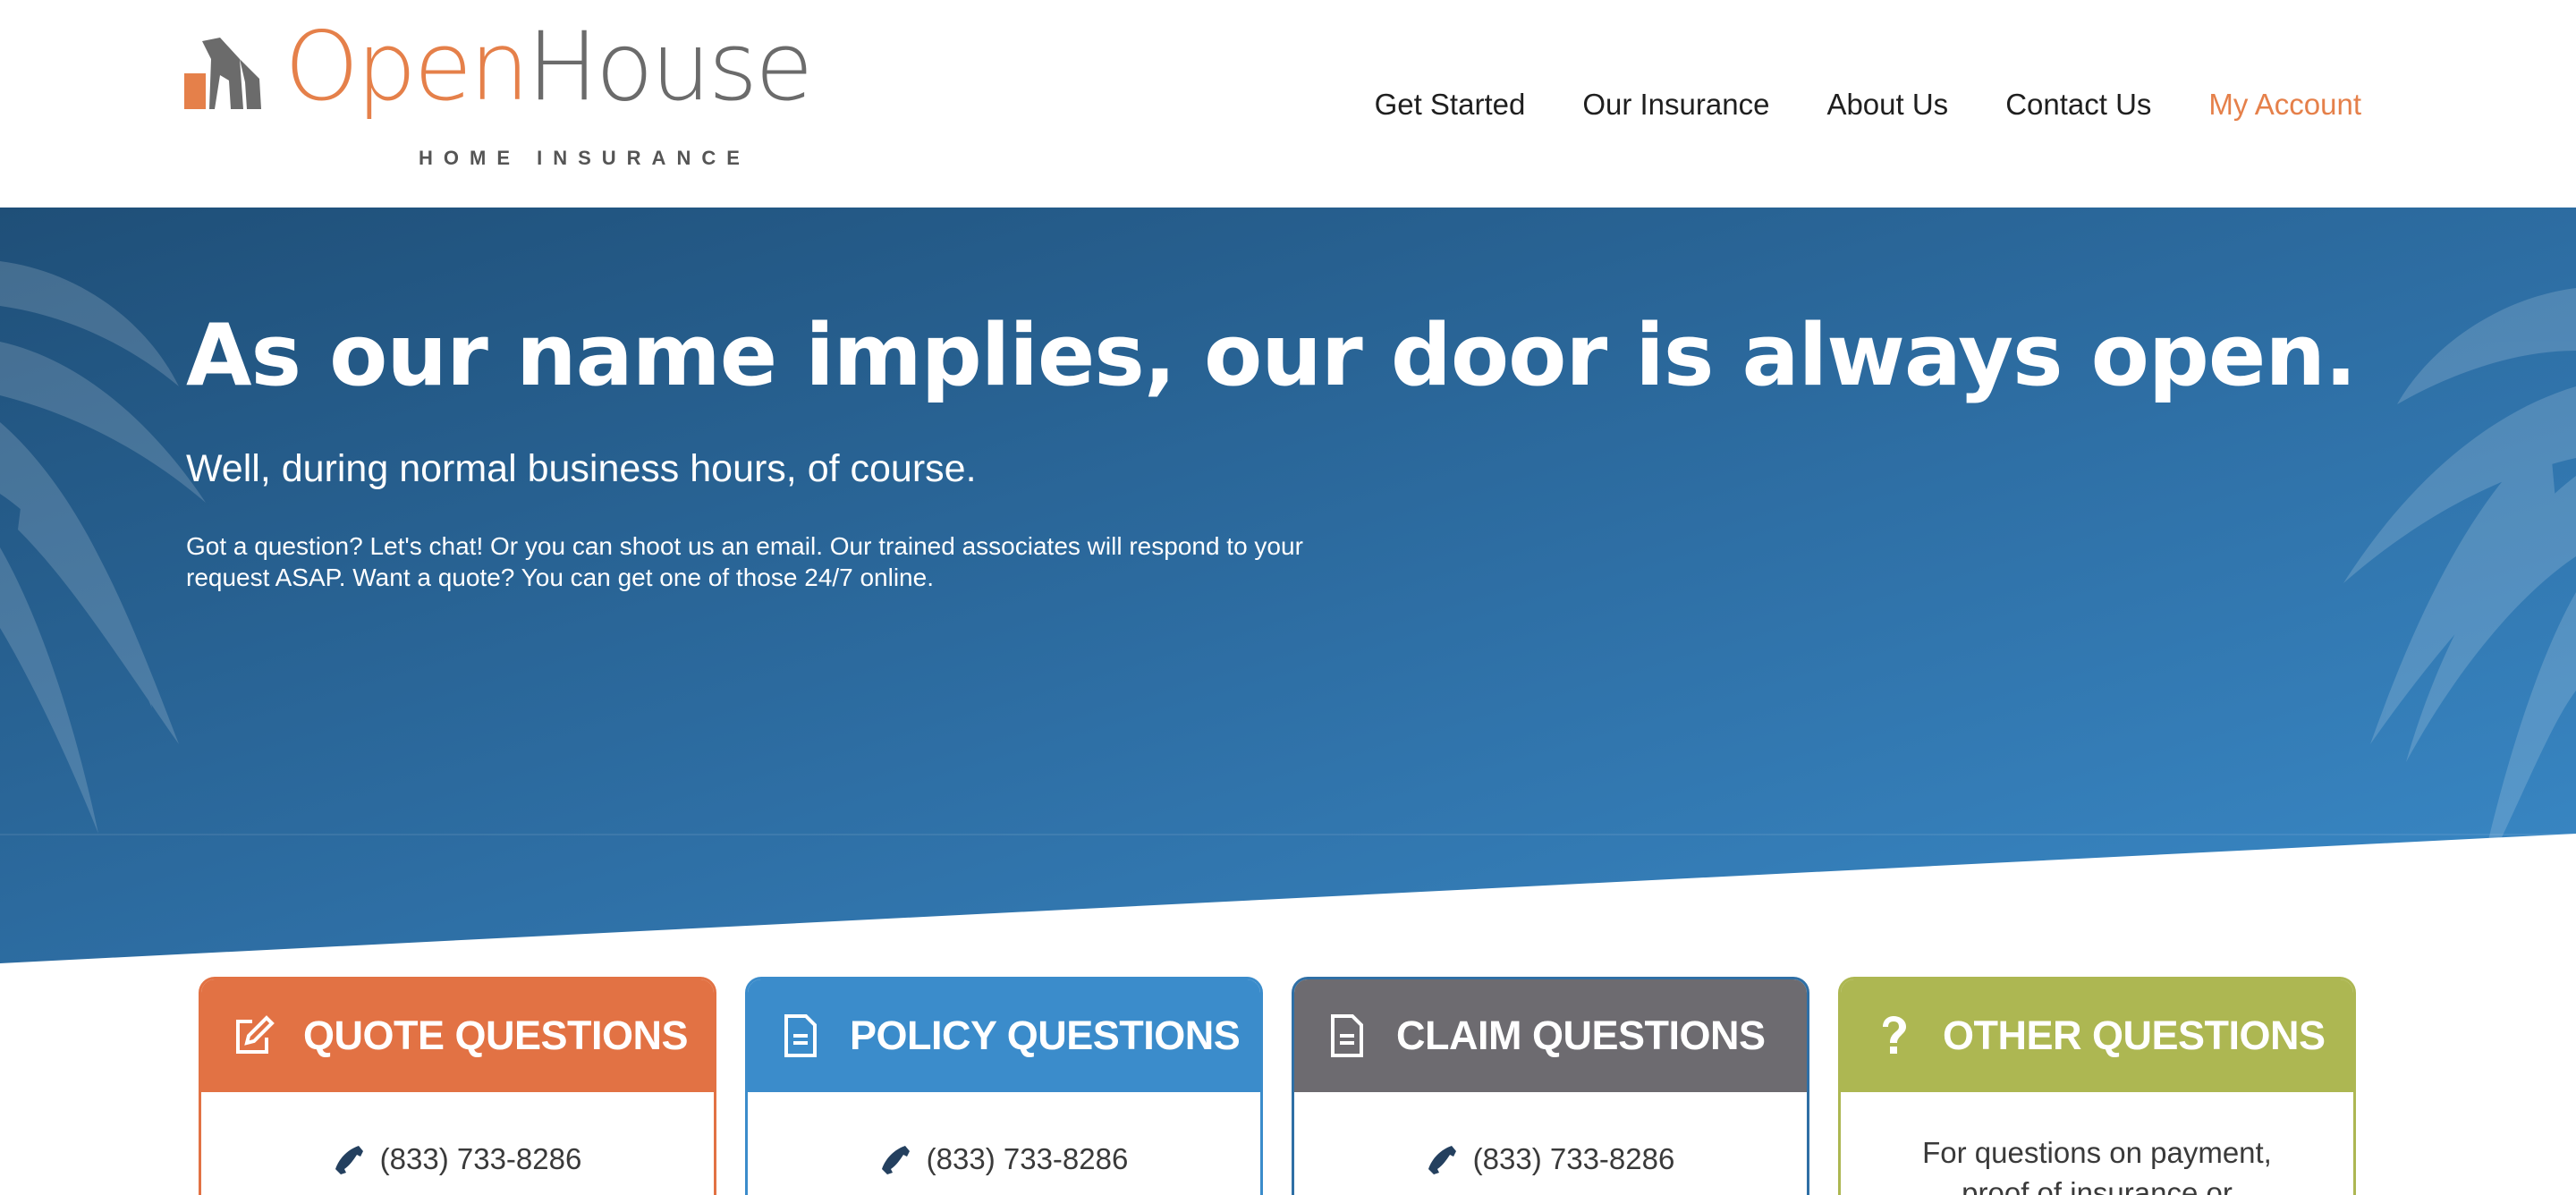 This screenshot has height=1195, width=2576. Describe the element at coordinates (1675, 105) in the screenshot. I see `nav-our-insurance: Our Insurance` at that location.